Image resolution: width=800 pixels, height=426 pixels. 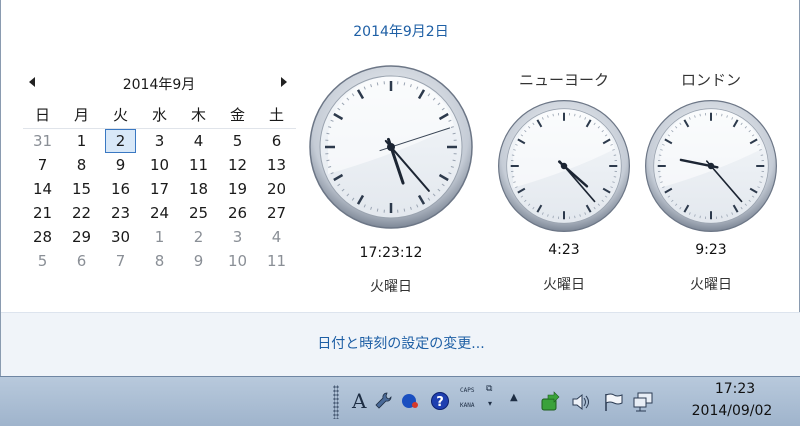 What do you see at coordinates (383, 401) in the screenshot?
I see `wrench-icon` at bounding box center [383, 401].